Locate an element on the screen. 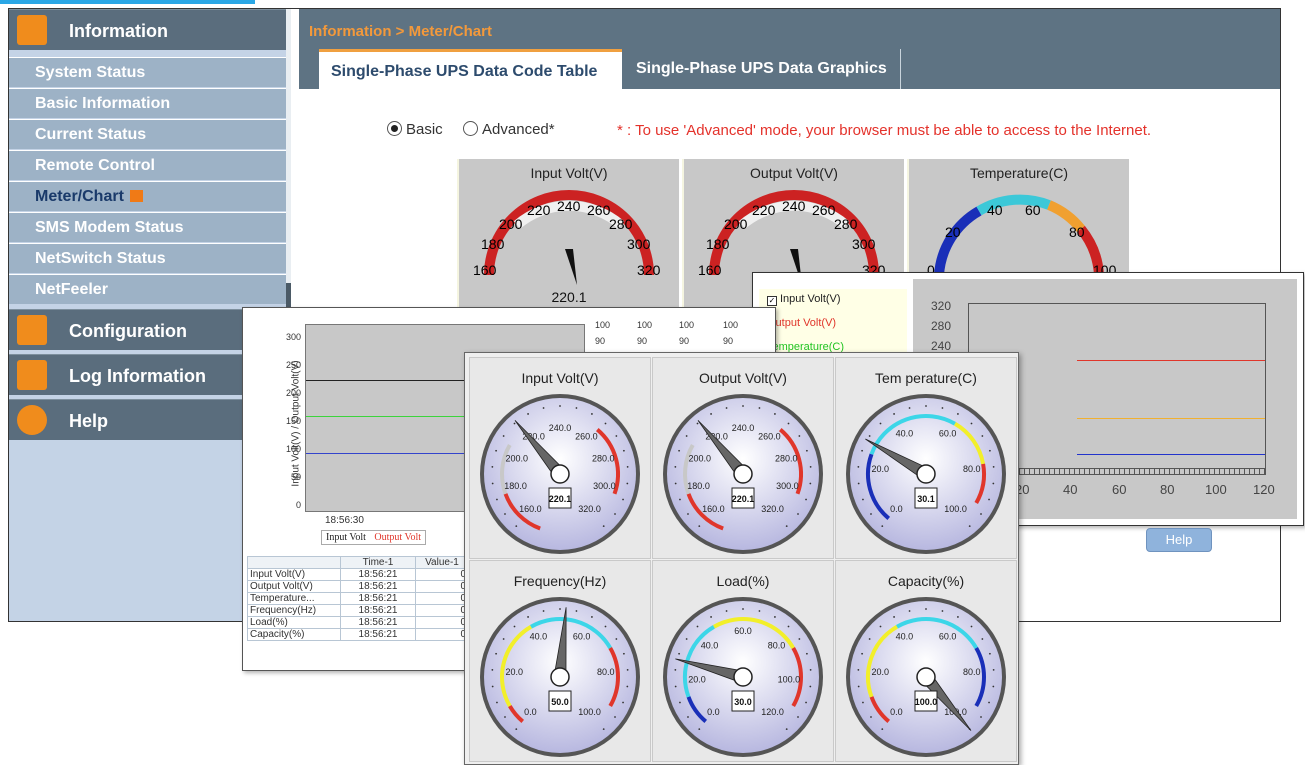 Image resolution: width=1305 pixels, height=765 pixels. sidebar-item-remote-control: Remote Control is located at coordinates (150, 165).